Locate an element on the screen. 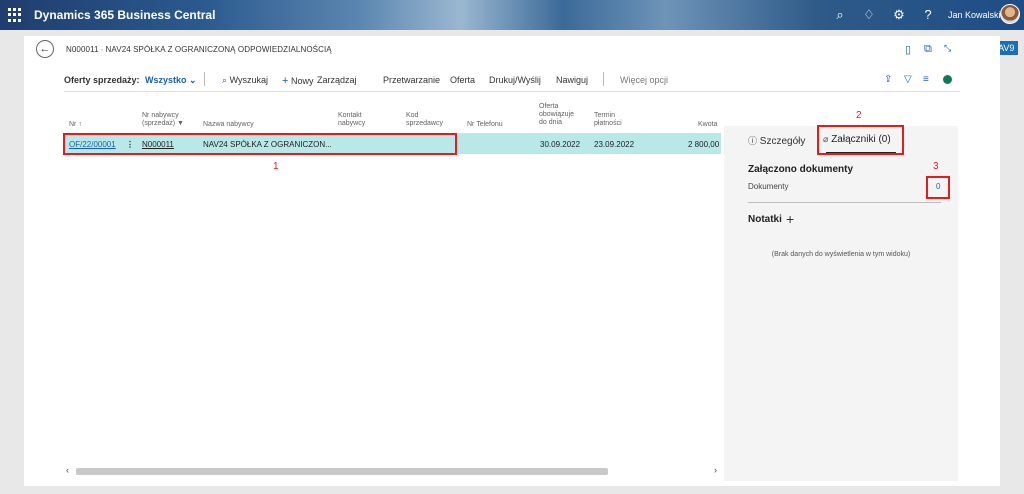  user-name: Jan Kowalski is located at coordinates (974, 15).